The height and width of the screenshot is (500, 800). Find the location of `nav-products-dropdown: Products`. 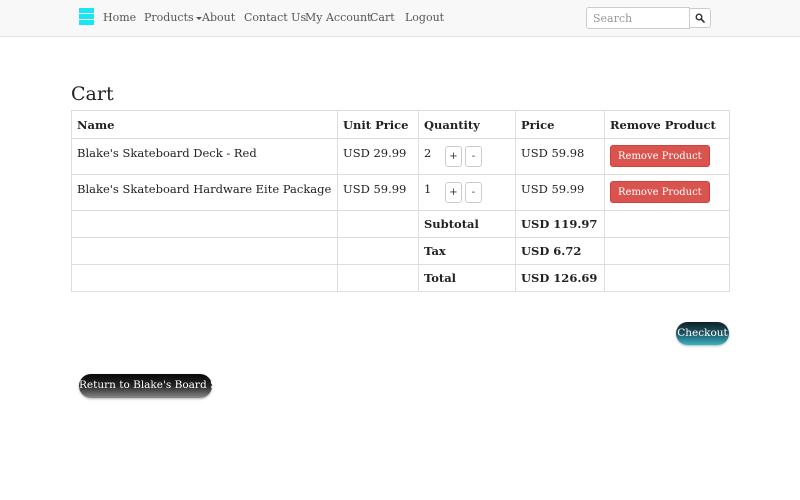

nav-products-dropdown: Products is located at coordinates (173, 17).